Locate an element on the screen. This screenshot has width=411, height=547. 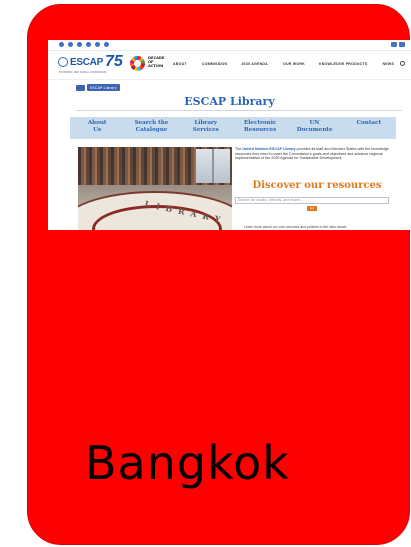
breadcrumb-item: ESCAP Library is located at coordinates (103, 87).